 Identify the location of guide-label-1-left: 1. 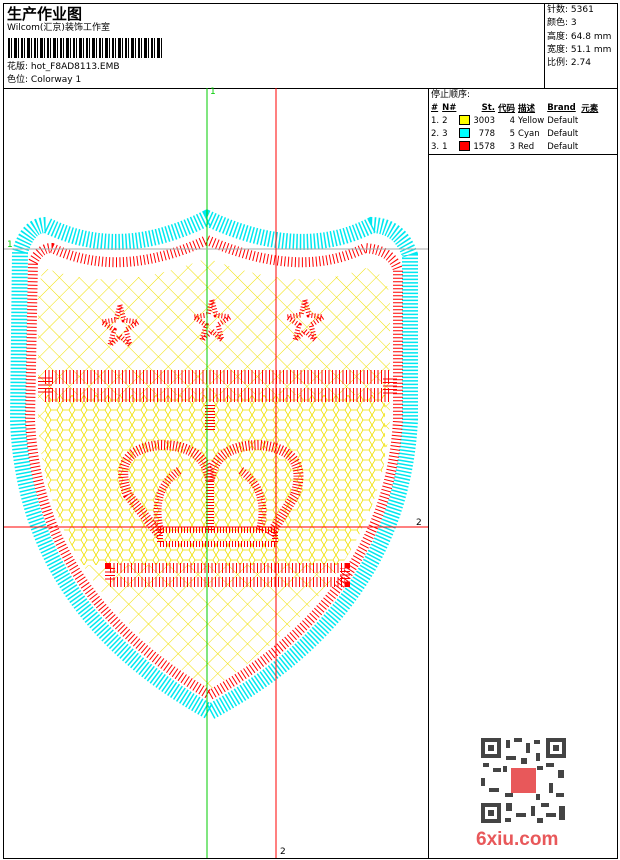
(10, 245).